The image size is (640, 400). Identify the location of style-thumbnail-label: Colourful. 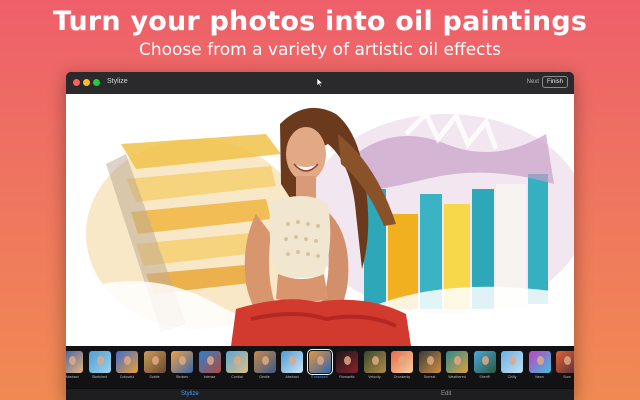
(127, 377).